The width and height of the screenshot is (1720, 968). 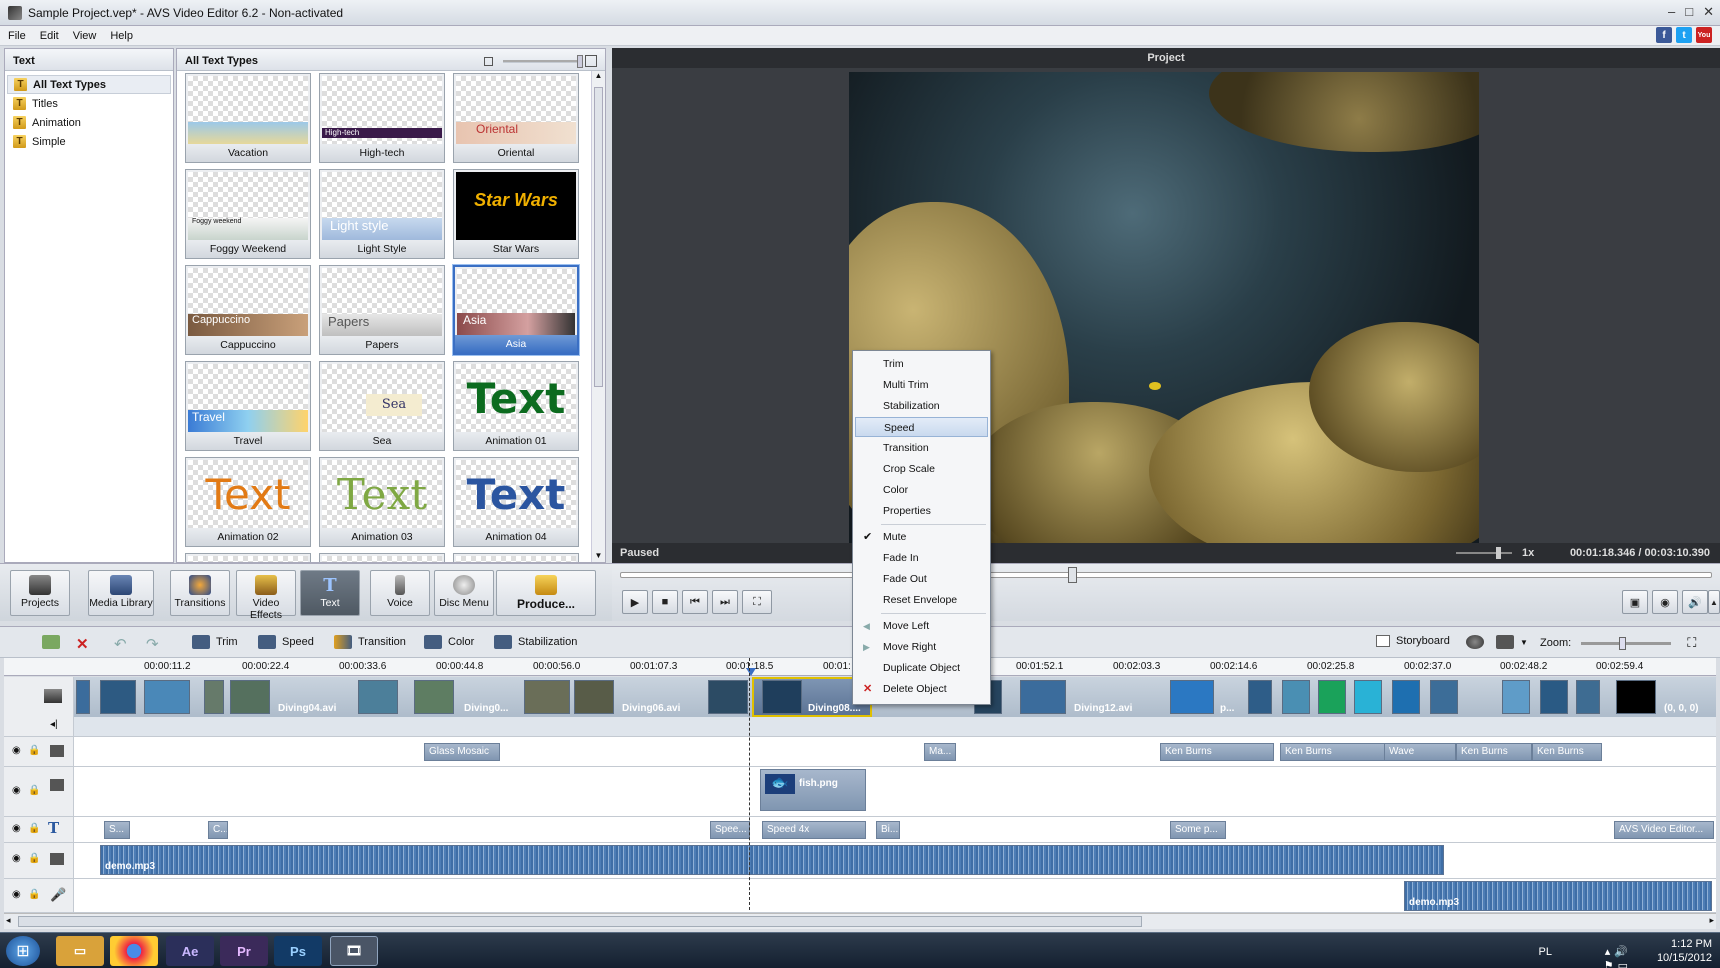 I want to click on tree-item-all-text-types: T All Text Types, so click(x=89, y=84).